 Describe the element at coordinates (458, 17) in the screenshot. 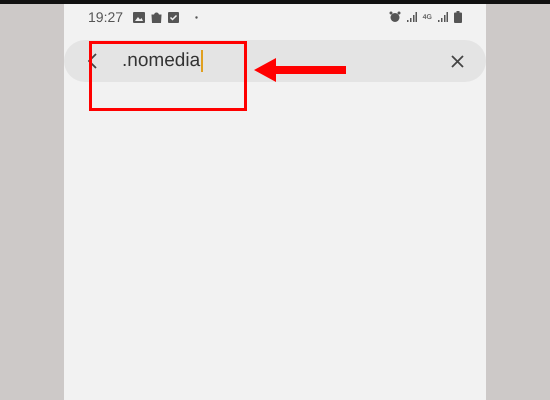

I see `battery-icon` at that location.